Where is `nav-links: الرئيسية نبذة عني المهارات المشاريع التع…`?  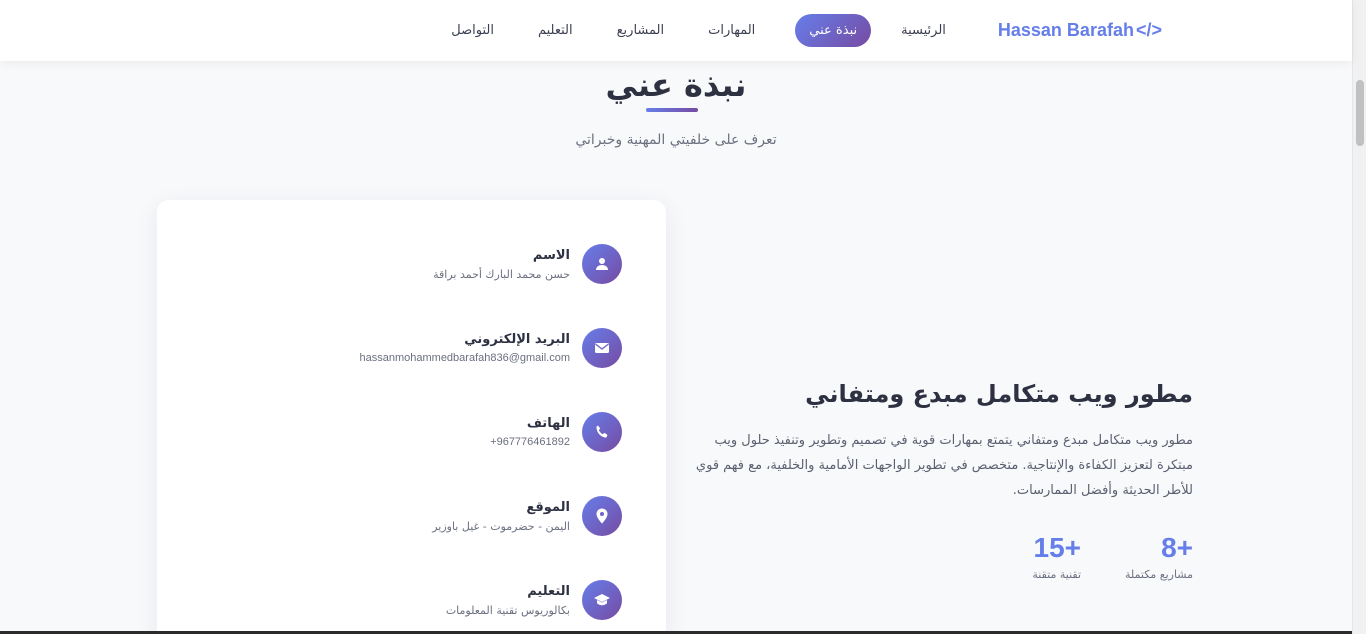 nav-links: الرئيسية نبذة عني المهارات المشاريع التع… is located at coordinates (688, 30).